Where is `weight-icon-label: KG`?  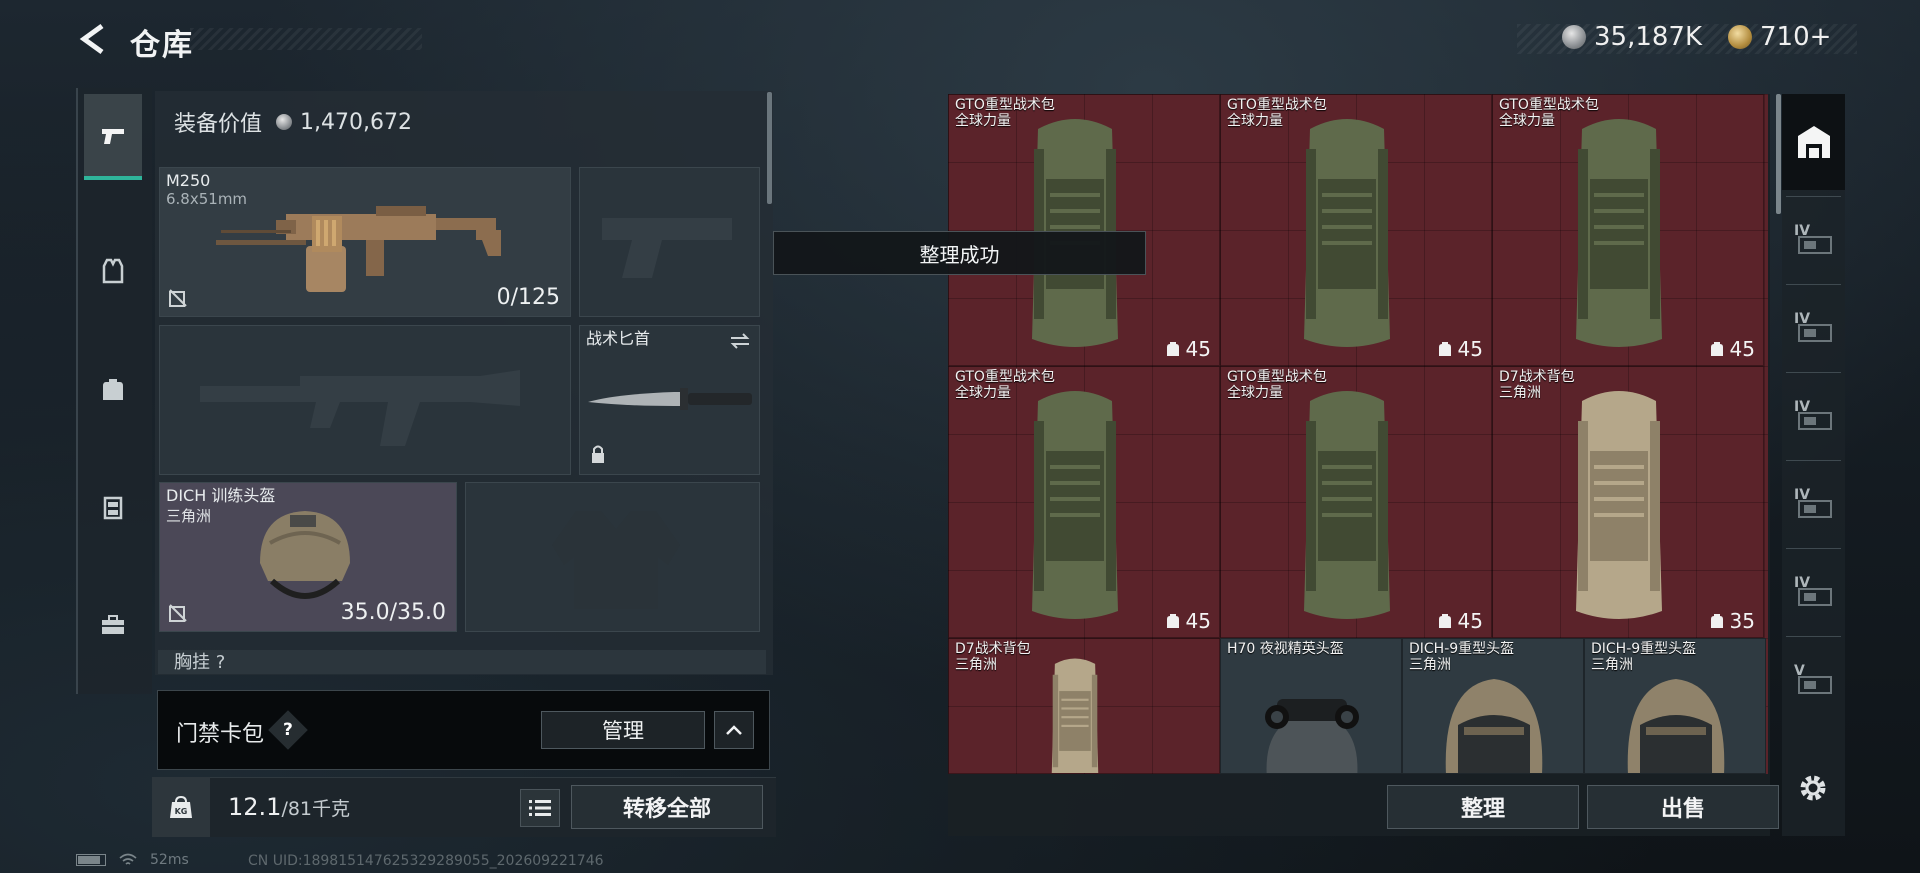
weight-icon-label: KG is located at coordinates (181, 811).